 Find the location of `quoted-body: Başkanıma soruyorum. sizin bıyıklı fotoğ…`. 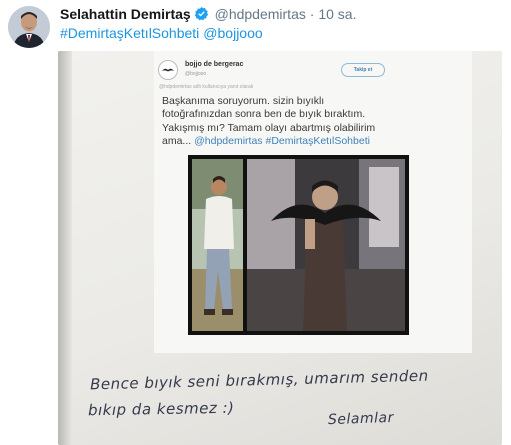

quoted-body: Başkanıma soruyorum. sizin bıyıklı fotoğ… is located at coordinates (287, 122).